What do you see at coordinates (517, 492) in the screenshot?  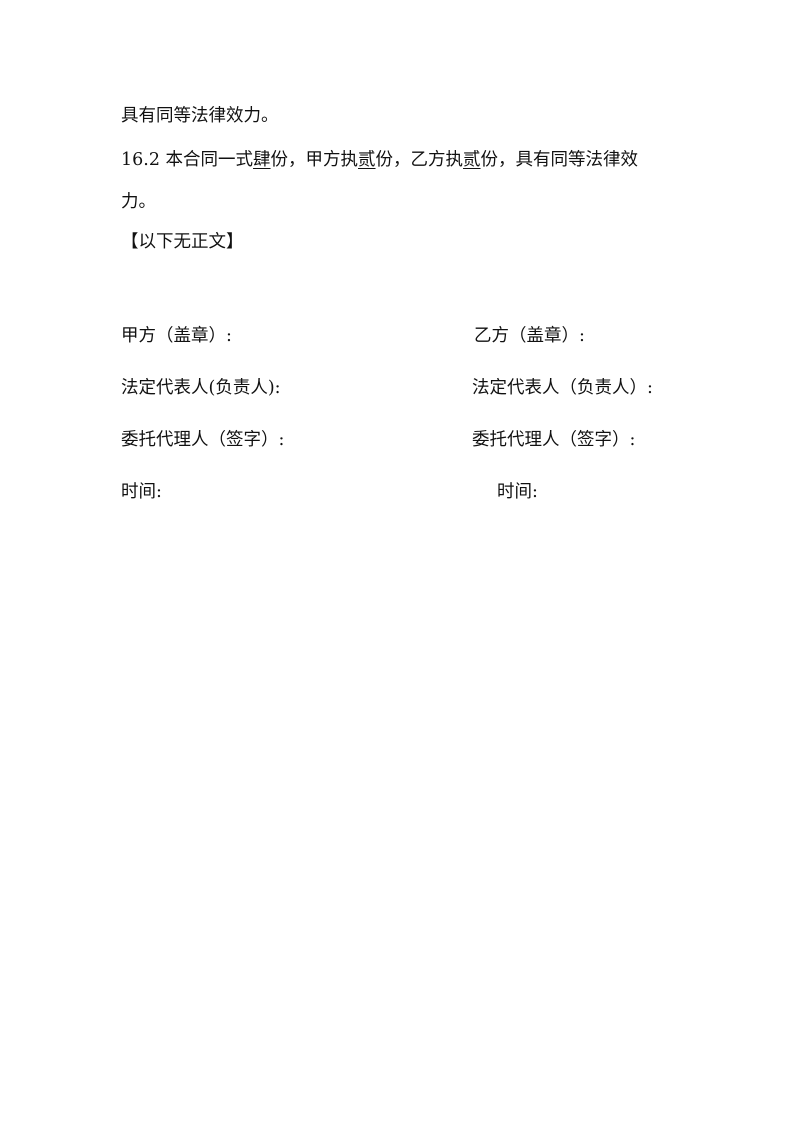 I see `party-b-date: 时间:` at bounding box center [517, 492].